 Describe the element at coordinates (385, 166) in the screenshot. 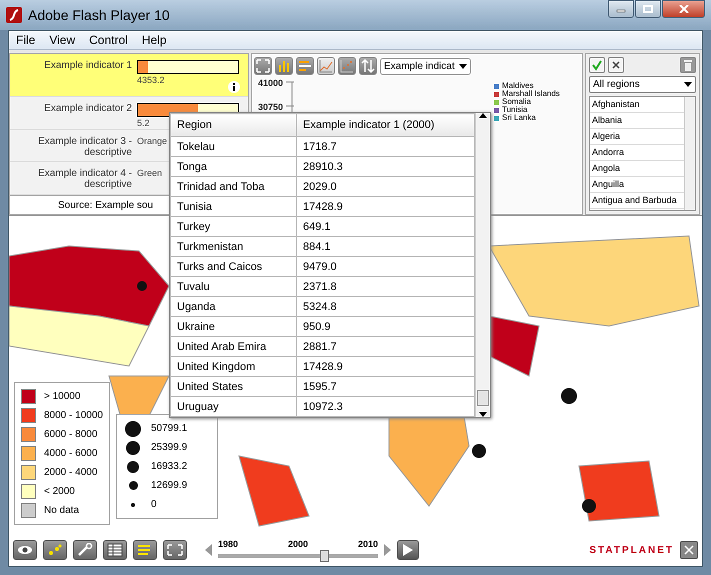

I see `table-cell: 28910.3` at that location.